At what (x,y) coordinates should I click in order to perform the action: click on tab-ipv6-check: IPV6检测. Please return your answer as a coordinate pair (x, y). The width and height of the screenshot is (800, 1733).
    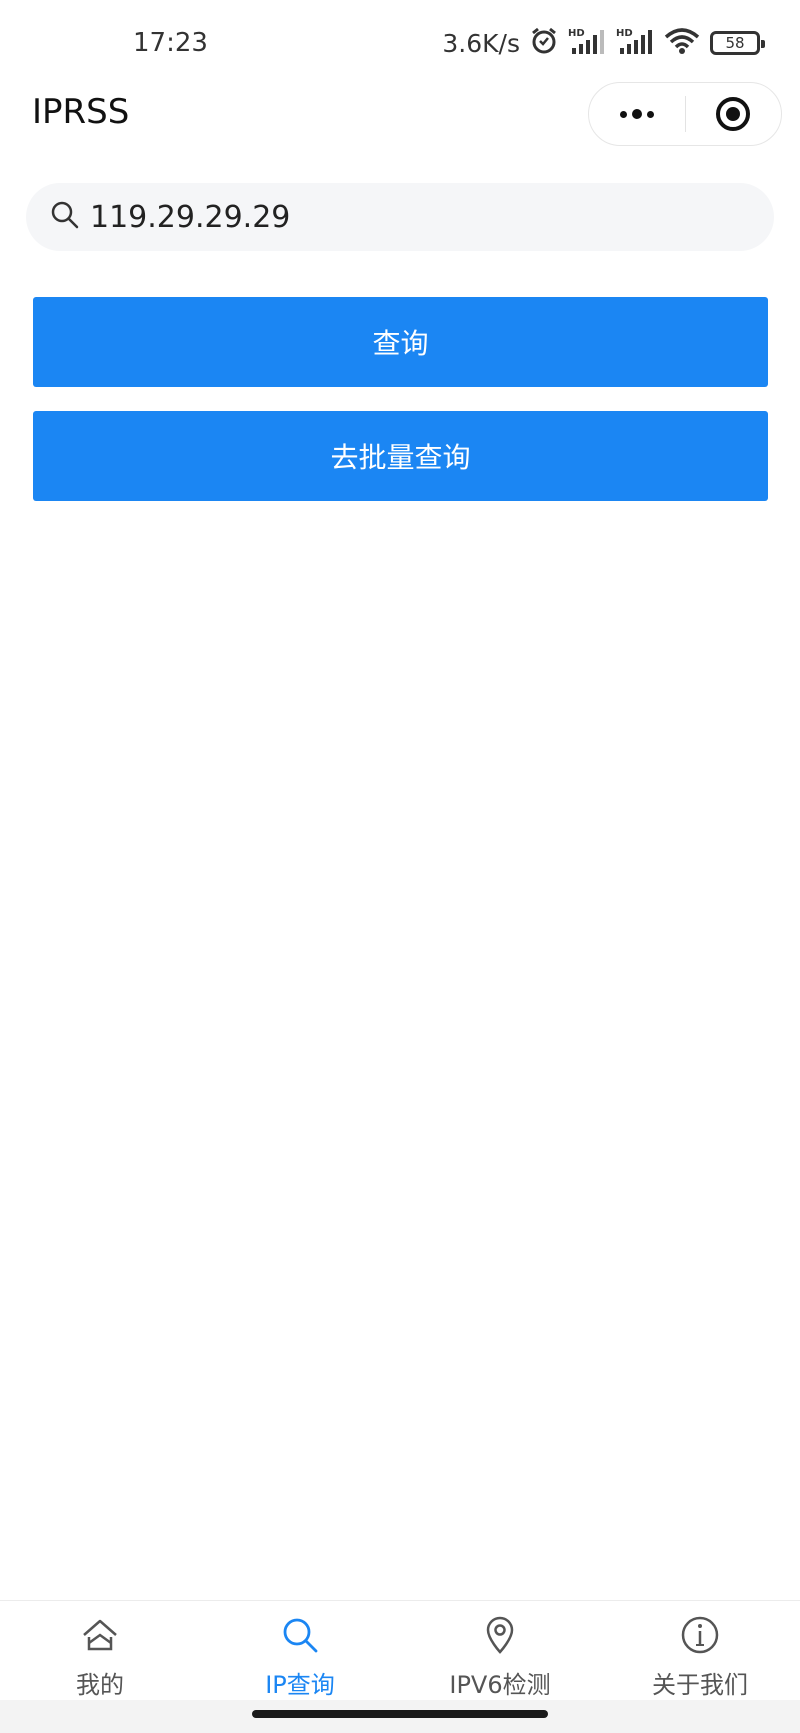
    Looking at the image, I should click on (500, 1650).